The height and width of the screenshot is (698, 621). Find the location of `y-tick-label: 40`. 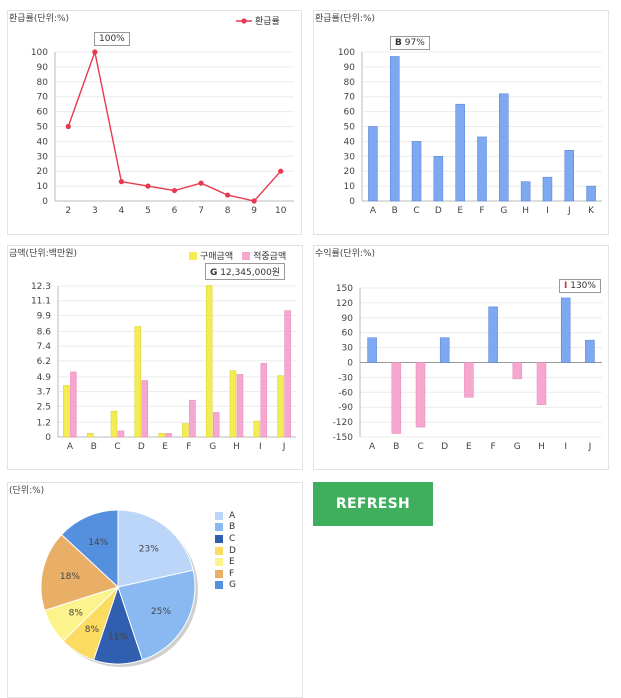

y-tick-label: 40 is located at coordinates (350, 142).